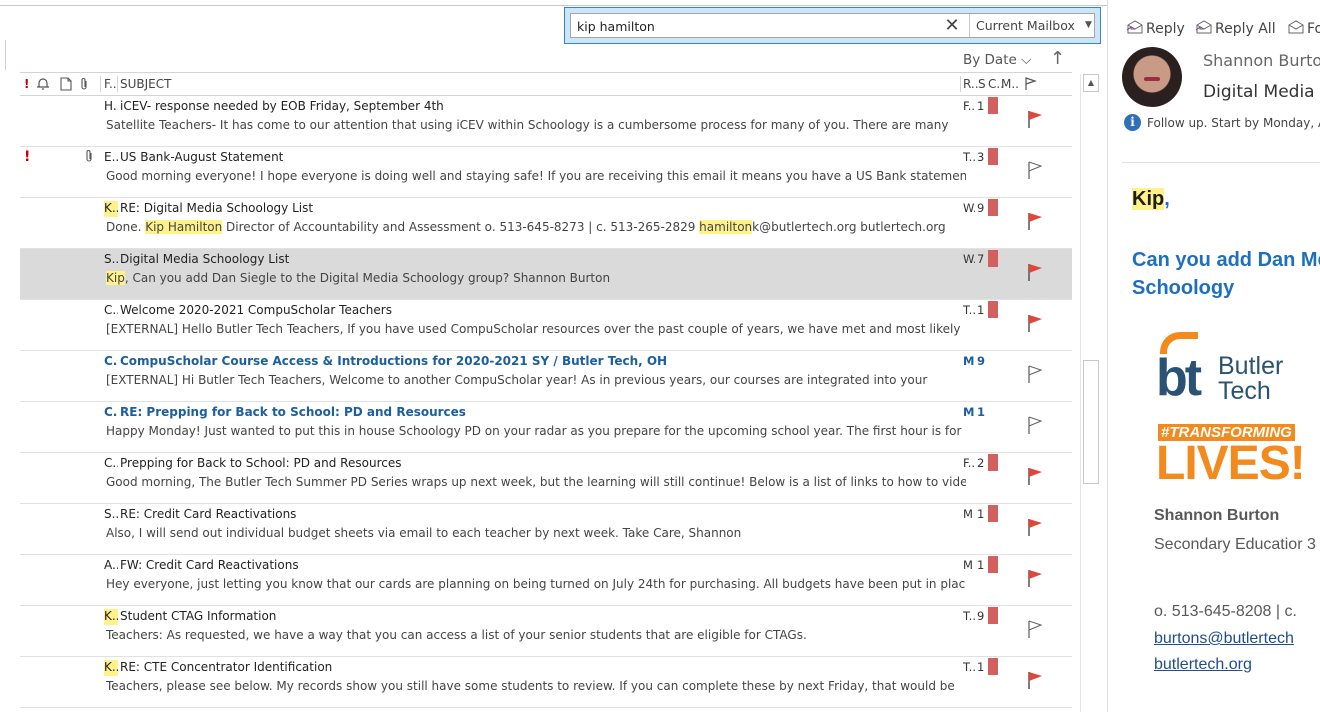  What do you see at coordinates (1261, 60) in the screenshot?
I see `sender-name: Shannon Burton` at bounding box center [1261, 60].